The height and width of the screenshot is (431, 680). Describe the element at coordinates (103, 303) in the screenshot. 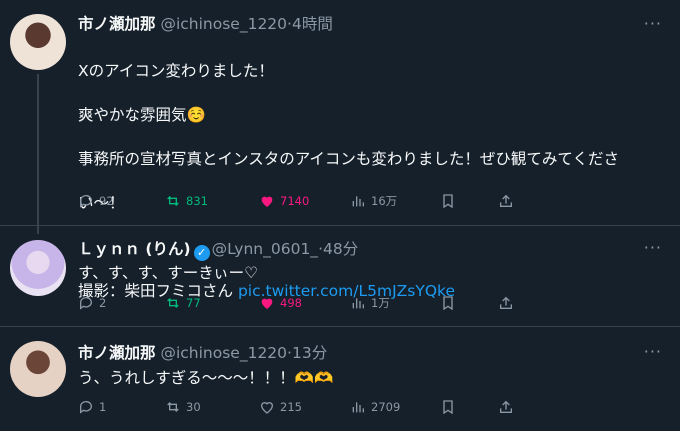

I see `reply-count: 2` at that location.